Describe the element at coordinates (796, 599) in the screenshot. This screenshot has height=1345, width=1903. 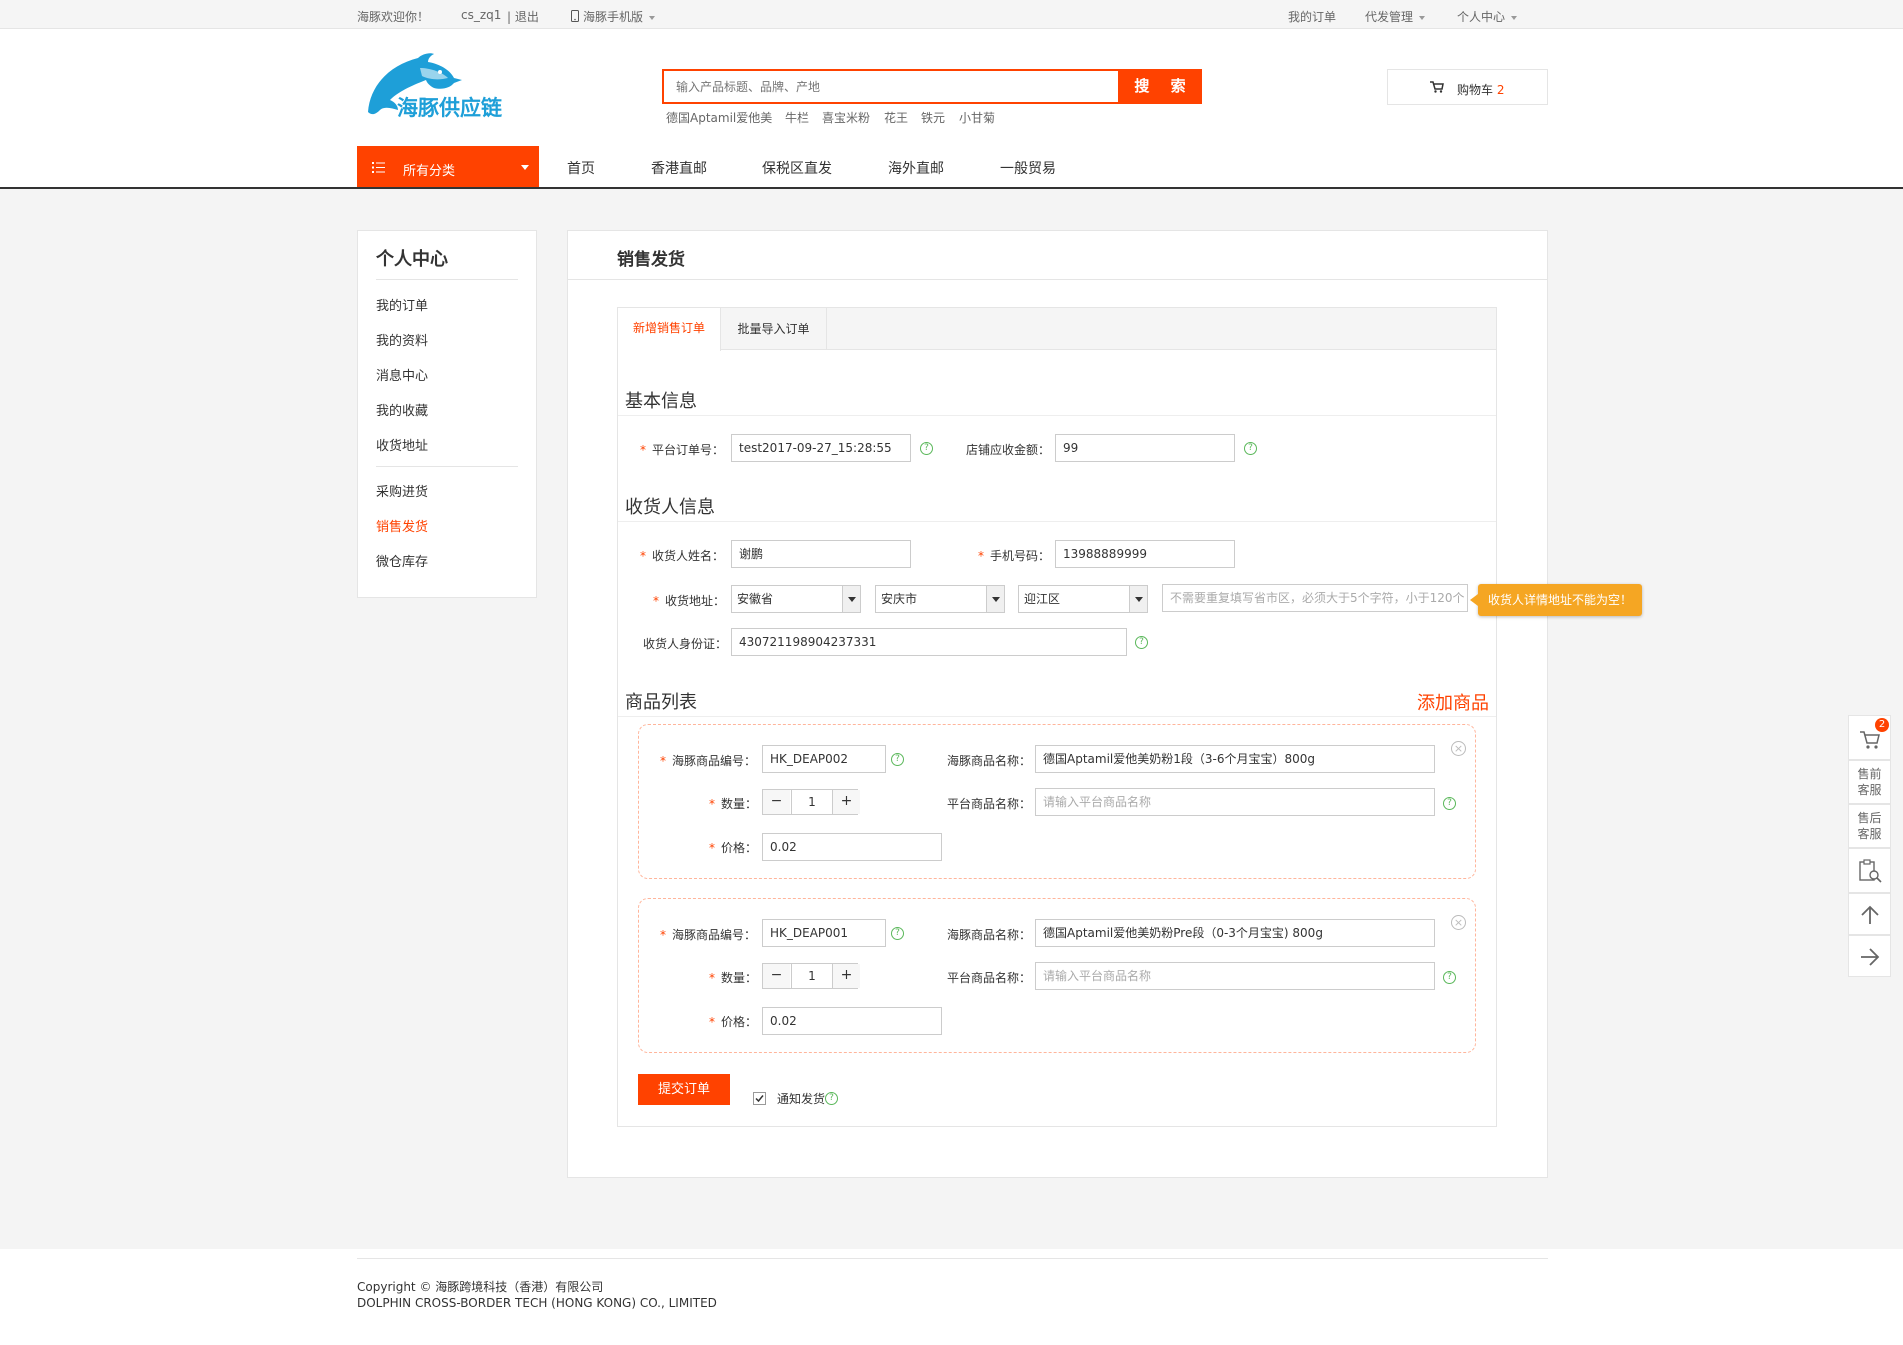
I see `province-select: 安徽省` at that location.